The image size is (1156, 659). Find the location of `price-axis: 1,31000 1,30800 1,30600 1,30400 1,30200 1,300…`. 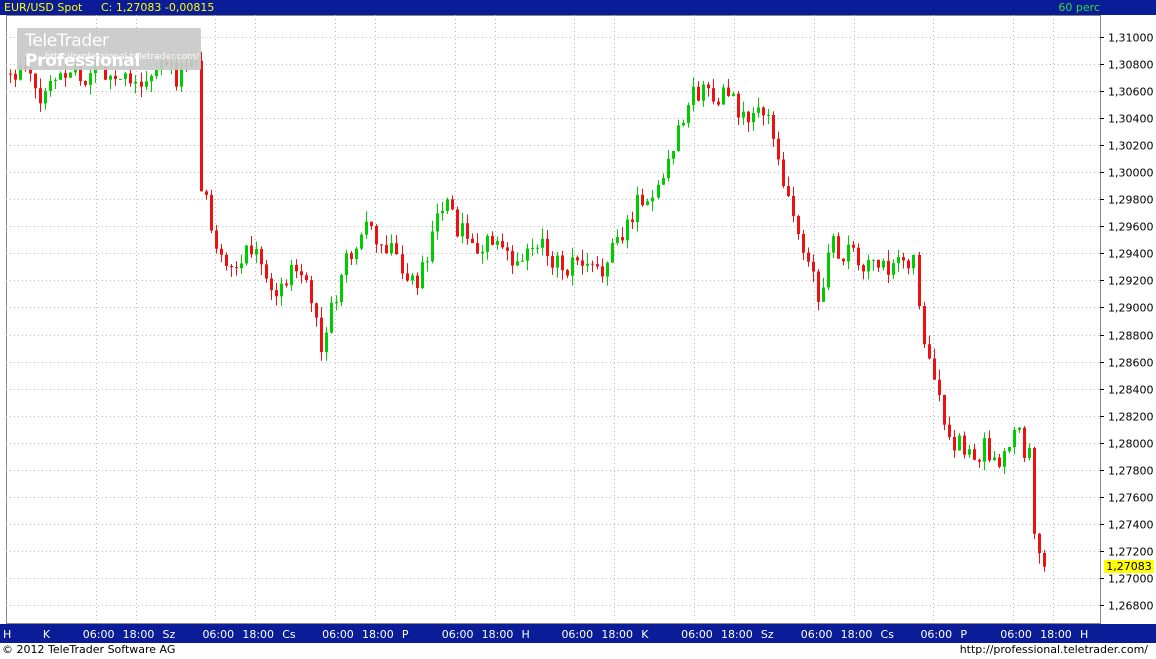

price-axis: 1,31000 1,30800 1,30600 1,30400 1,30200 1,300… is located at coordinates (1127, 322).